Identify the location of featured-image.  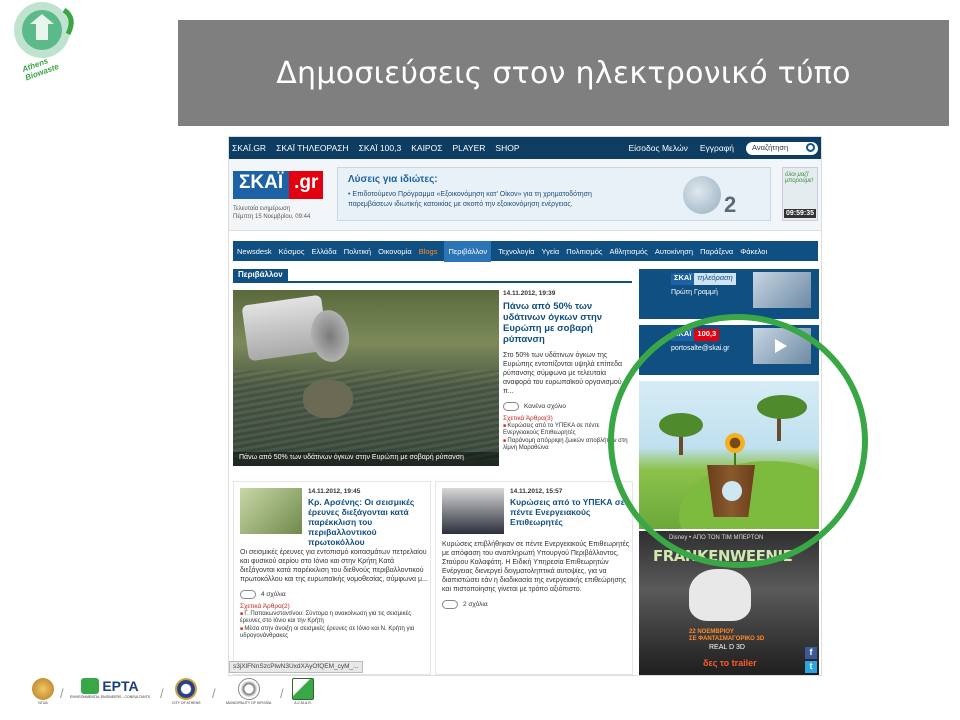
(366, 378).